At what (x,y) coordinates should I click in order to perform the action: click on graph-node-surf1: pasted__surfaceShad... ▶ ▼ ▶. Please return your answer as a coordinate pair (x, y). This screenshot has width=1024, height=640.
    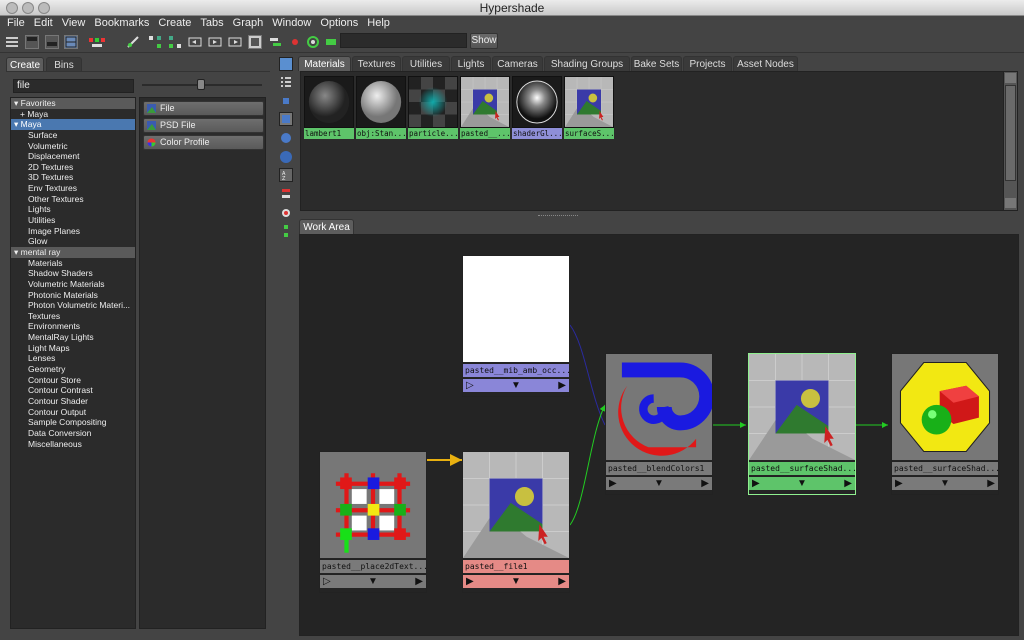
    Looking at the image, I should click on (802, 424).